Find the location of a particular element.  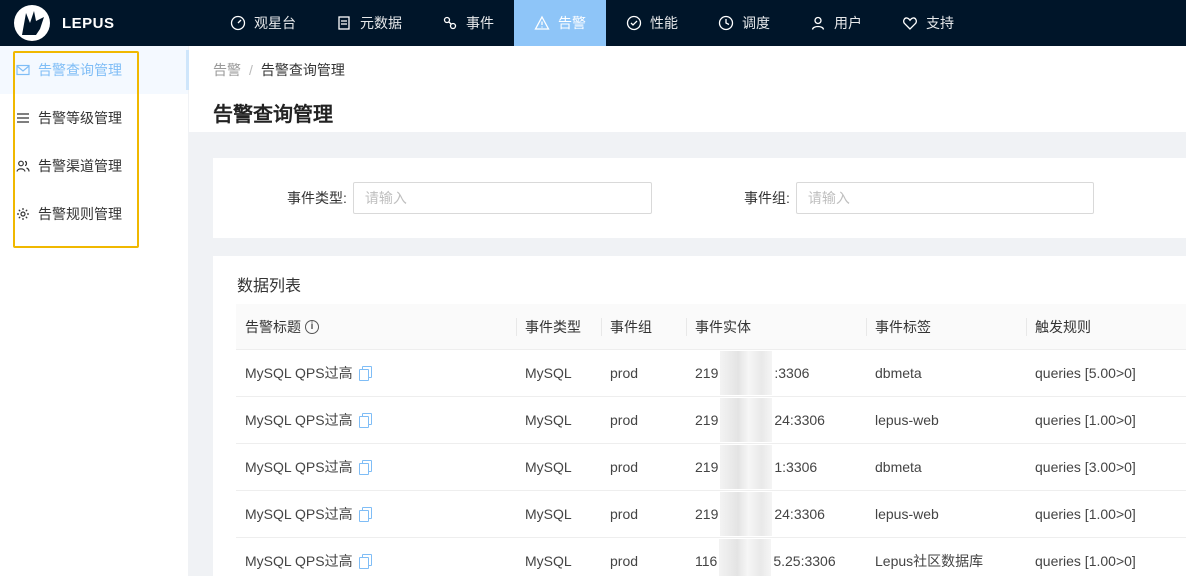

schedule-icon is located at coordinates (726, 23).